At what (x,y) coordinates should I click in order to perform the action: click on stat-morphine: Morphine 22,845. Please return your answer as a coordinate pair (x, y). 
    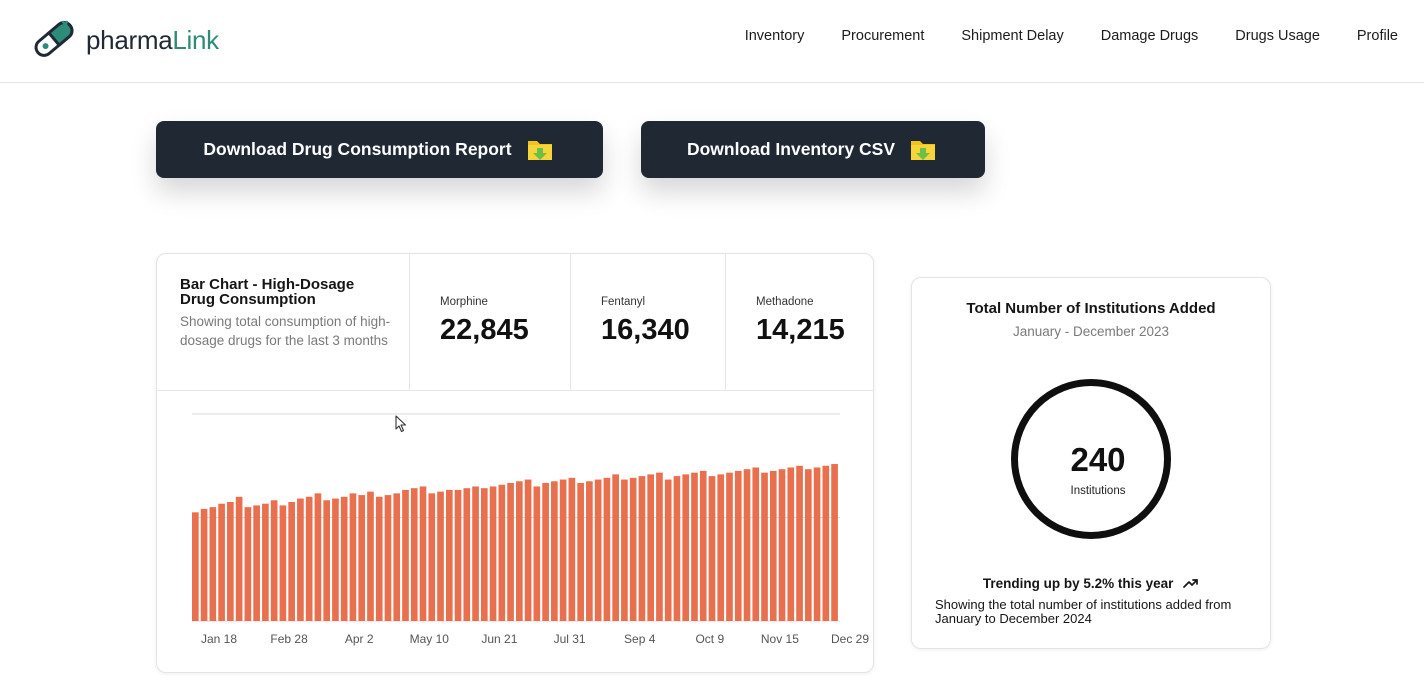
    Looking at the image, I should click on (489, 322).